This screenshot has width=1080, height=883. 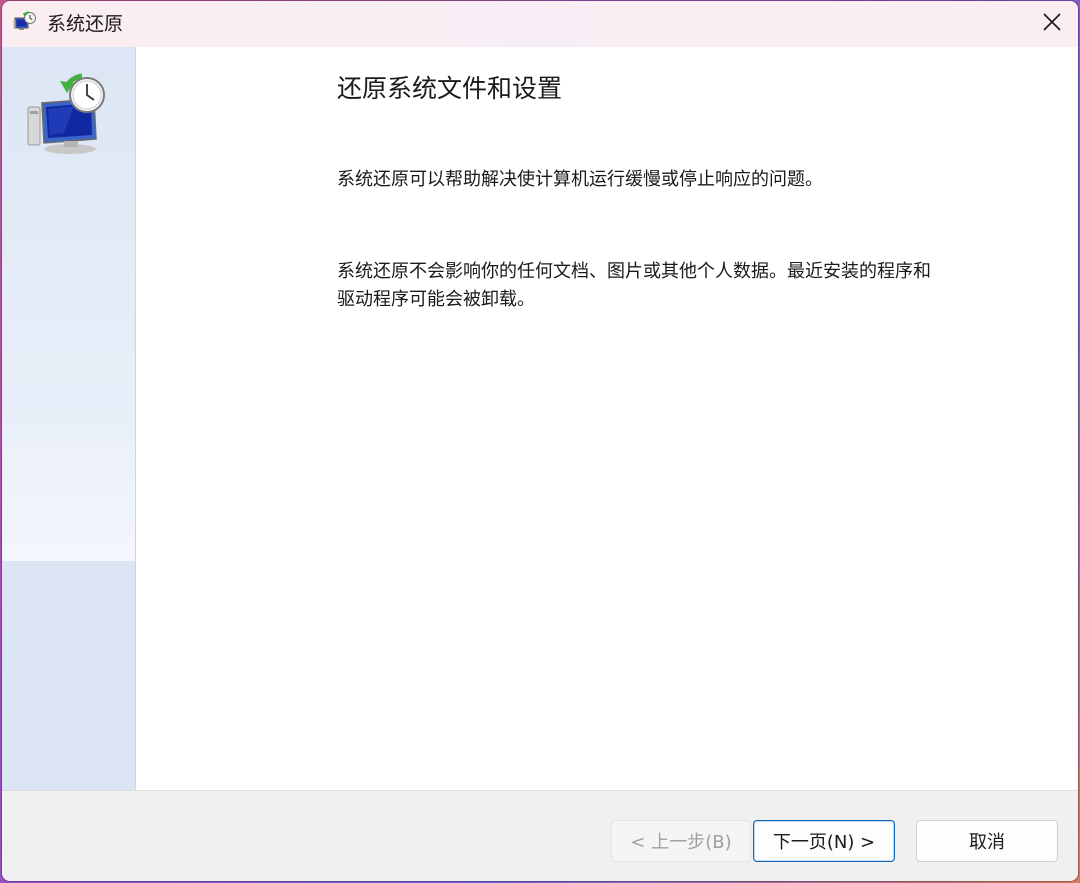 What do you see at coordinates (824, 841) in the screenshot?
I see `next-button: 下一页(N) >` at bounding box center [824, 841].